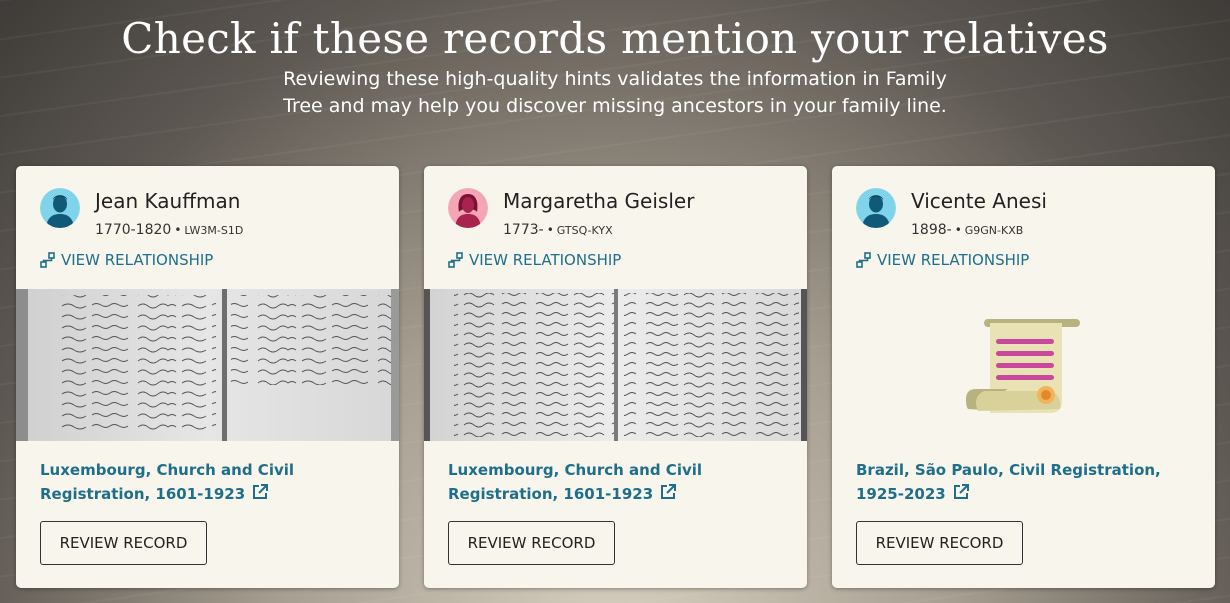  What do you see at coordinates (523, 230) in the screenshot?
I see `lifespan: 1773-` at bounding box center [523, 230].